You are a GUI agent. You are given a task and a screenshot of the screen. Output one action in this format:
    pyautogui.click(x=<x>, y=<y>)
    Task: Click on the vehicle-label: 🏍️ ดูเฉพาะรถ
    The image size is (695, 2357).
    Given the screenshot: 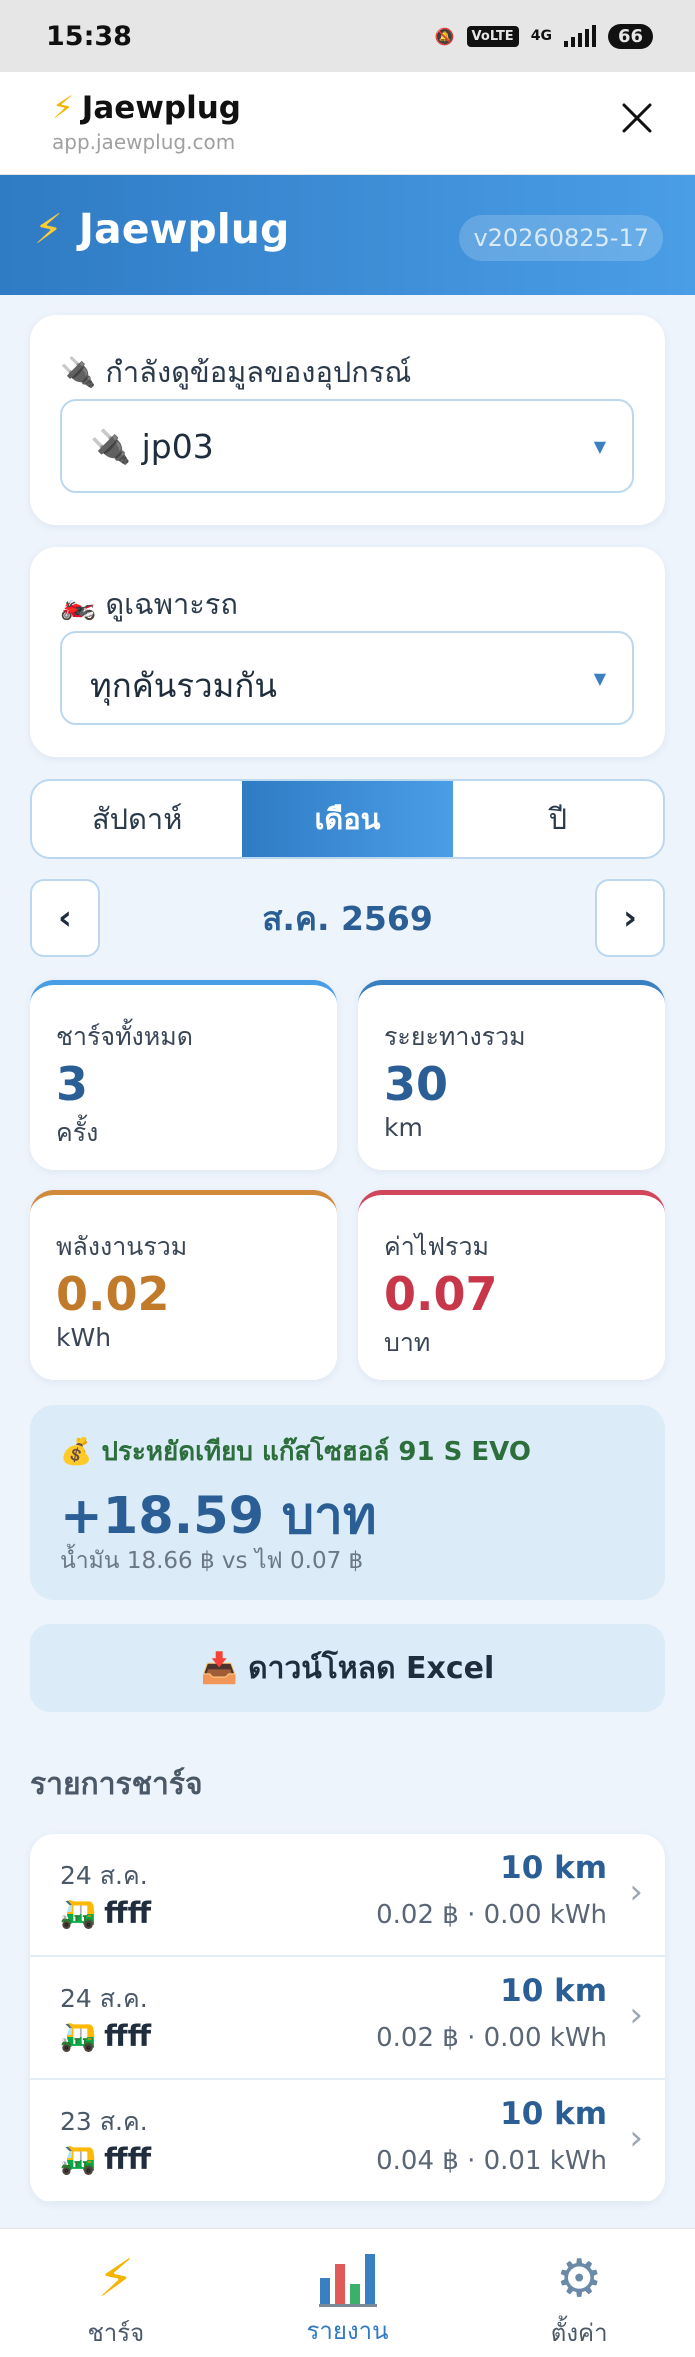 What is the action you would take?
    pyautogui.click(x=149, y=604)
    